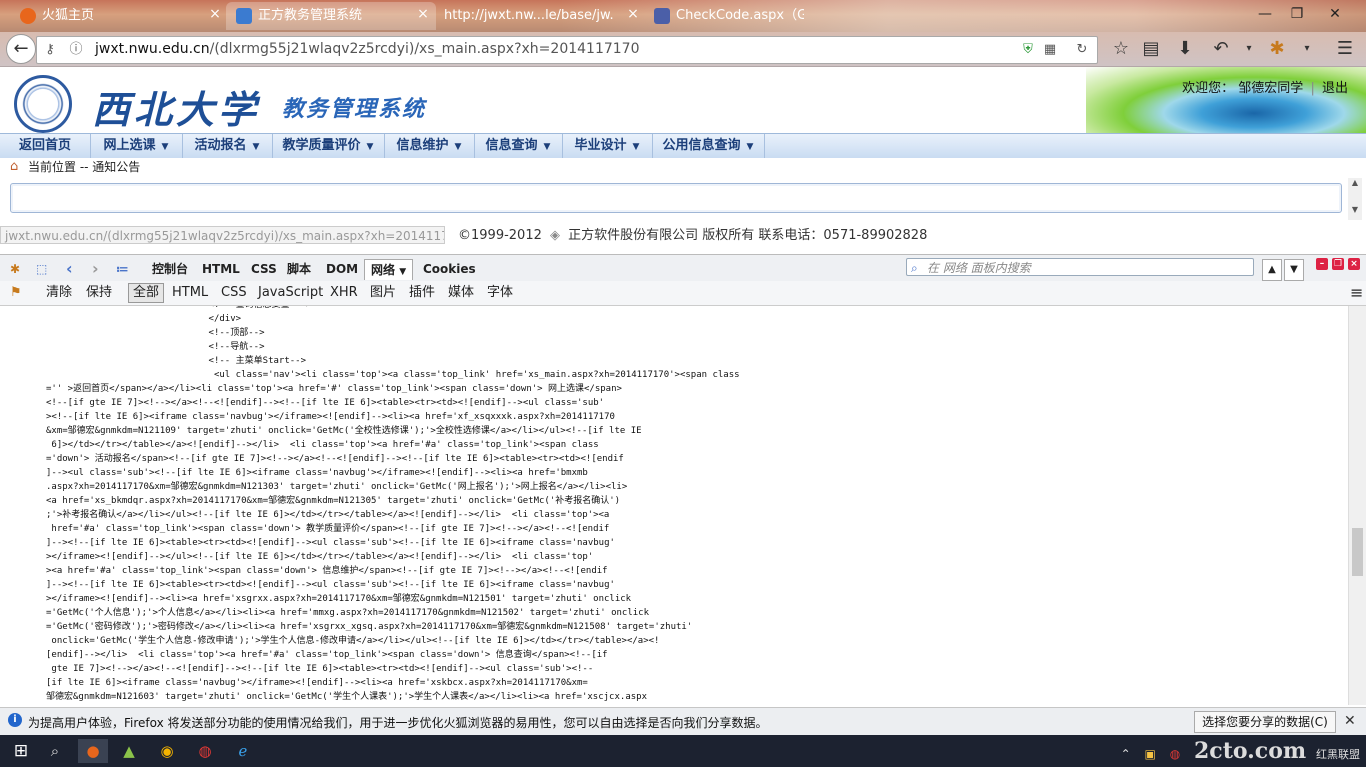  What do you see at coordinates (50, 50) in the screenshot?
I see `key-icon: ⚷` at bounding box center [50, 50].